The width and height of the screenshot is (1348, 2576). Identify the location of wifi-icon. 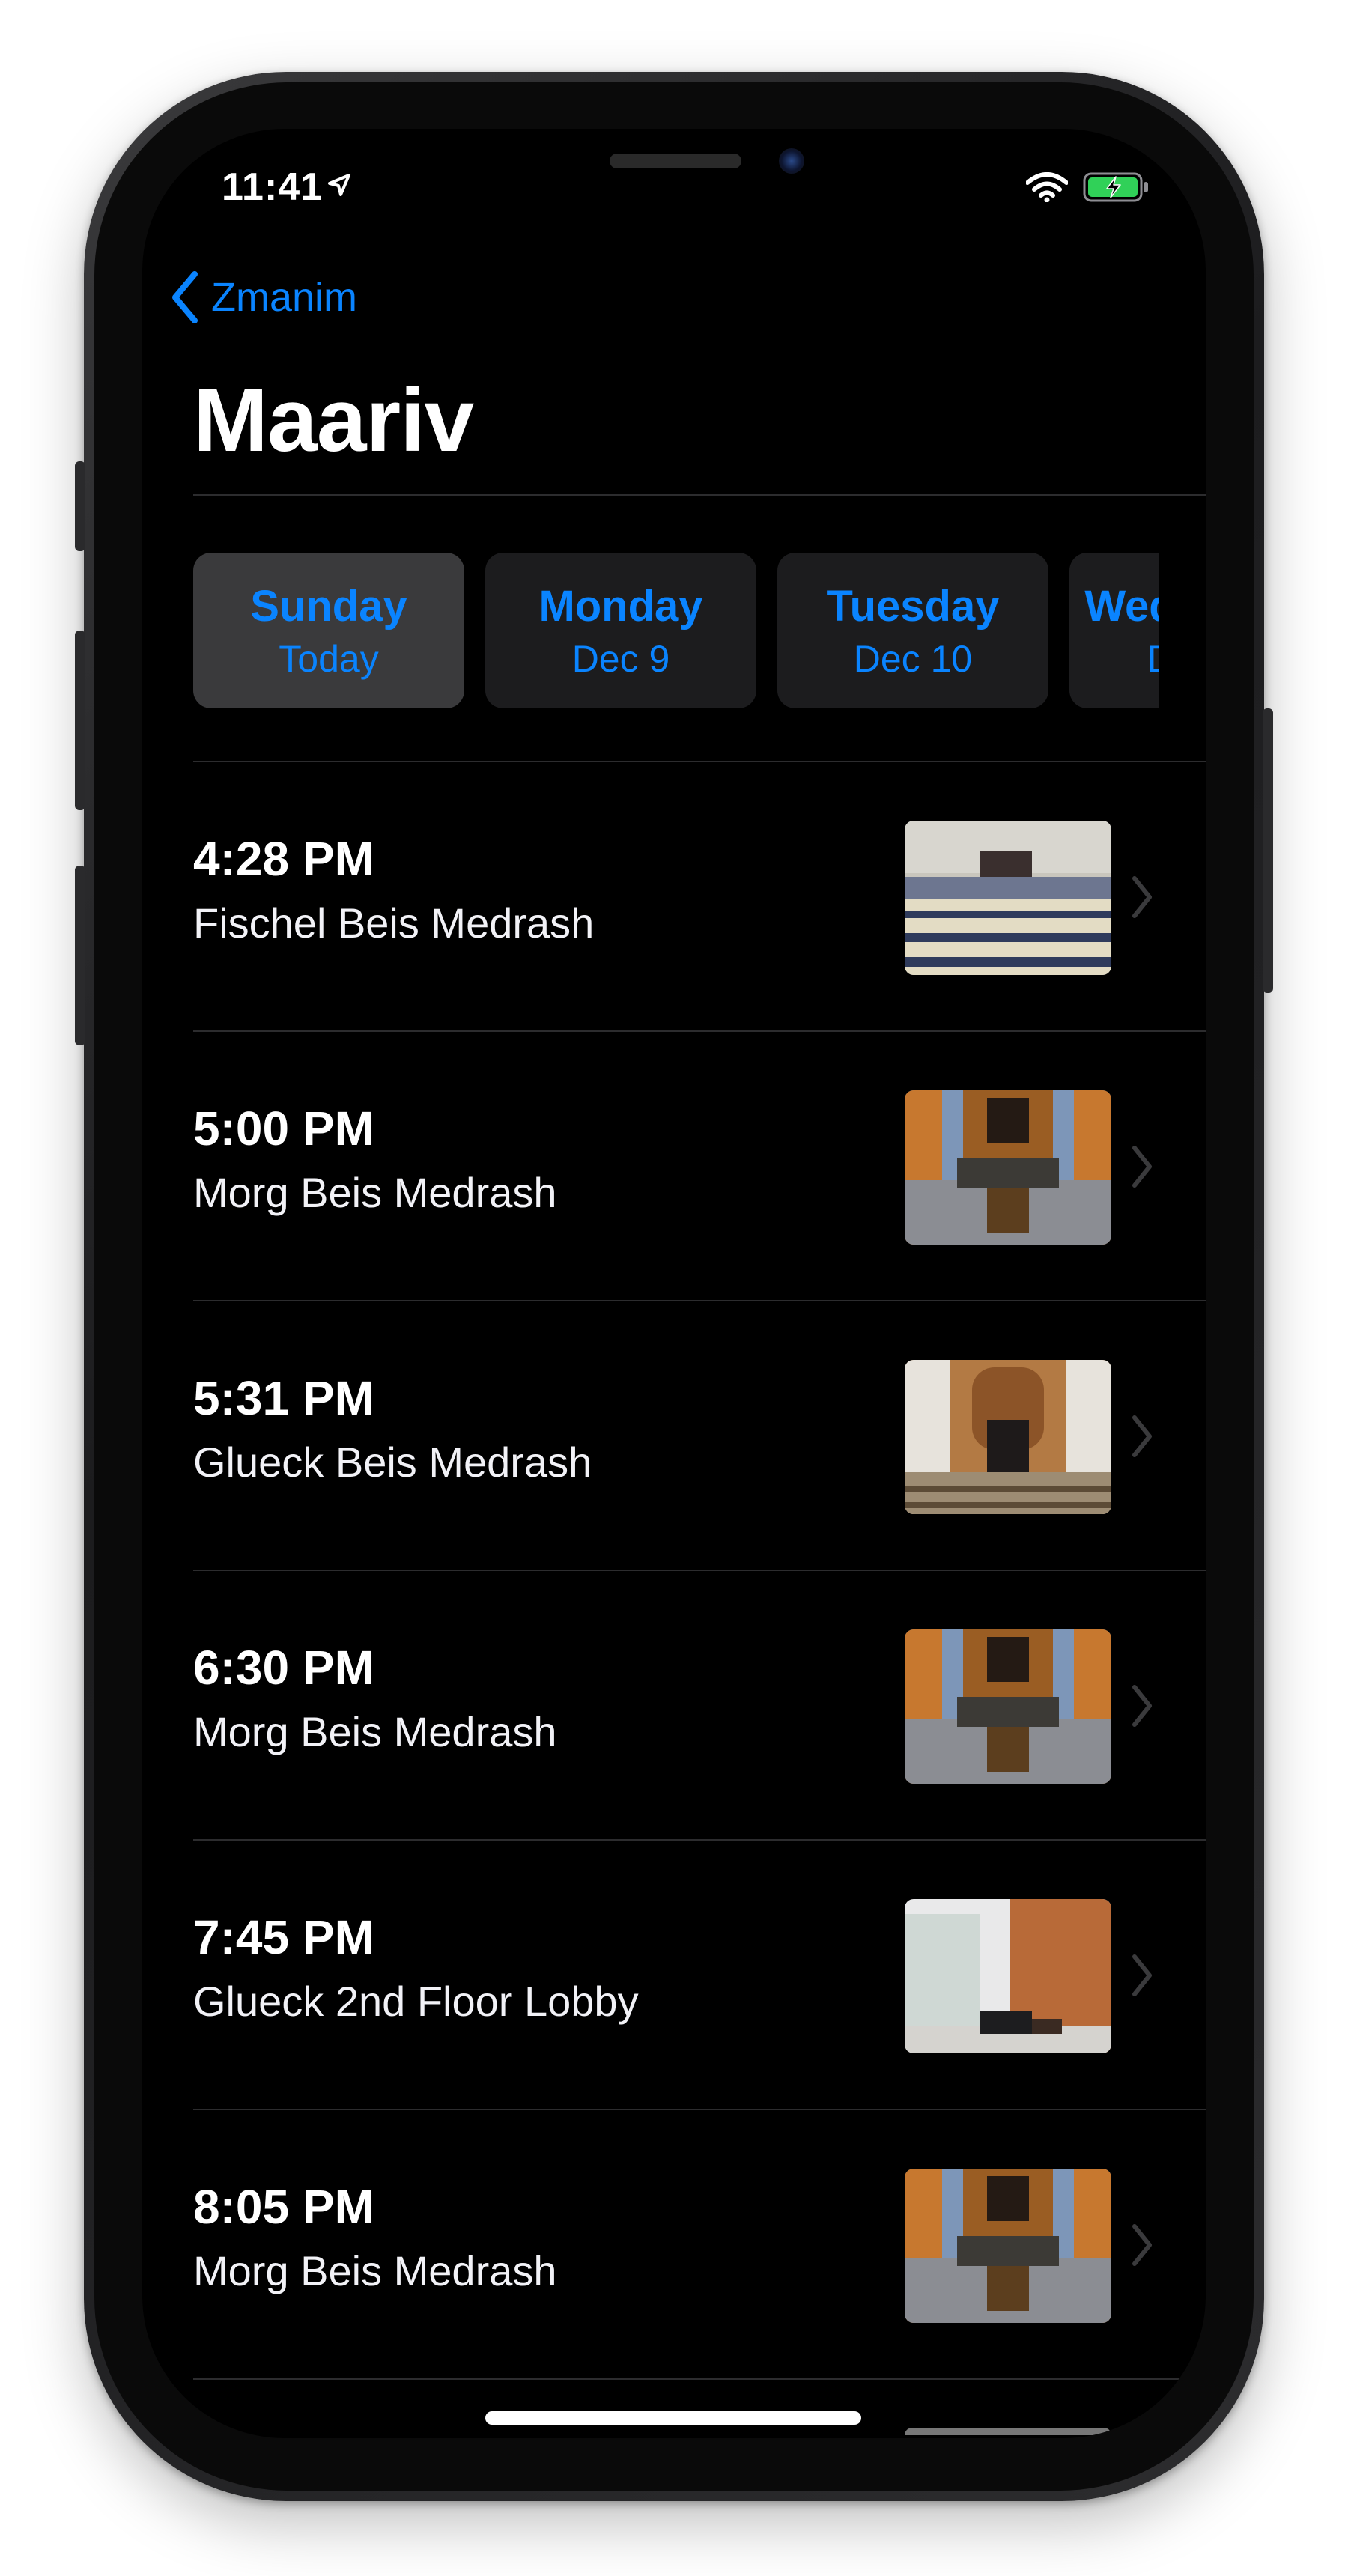
(1047, 187).